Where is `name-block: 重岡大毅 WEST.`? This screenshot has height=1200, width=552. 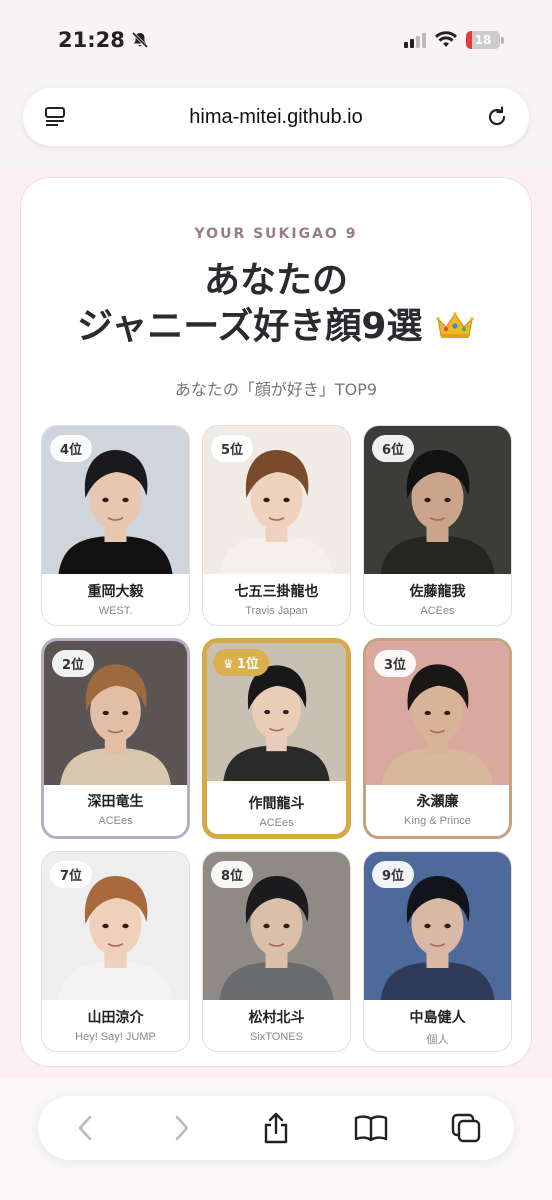 name-block: 重岡大毅 WEST. is located at coordinates (115, 598).